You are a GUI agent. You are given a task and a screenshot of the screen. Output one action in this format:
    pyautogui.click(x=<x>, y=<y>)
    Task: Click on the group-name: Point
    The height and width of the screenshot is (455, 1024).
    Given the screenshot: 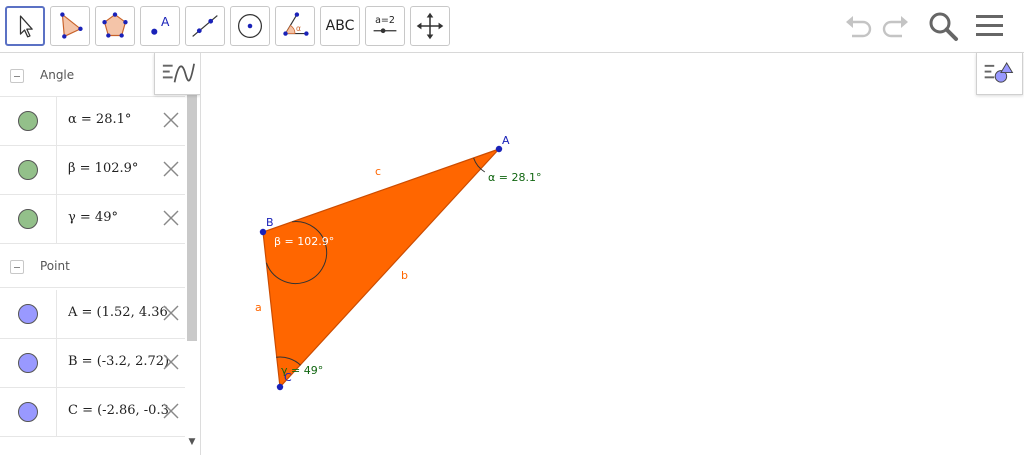 What is the action you would take?
    pyautogui.click(x=55, y=266)
    